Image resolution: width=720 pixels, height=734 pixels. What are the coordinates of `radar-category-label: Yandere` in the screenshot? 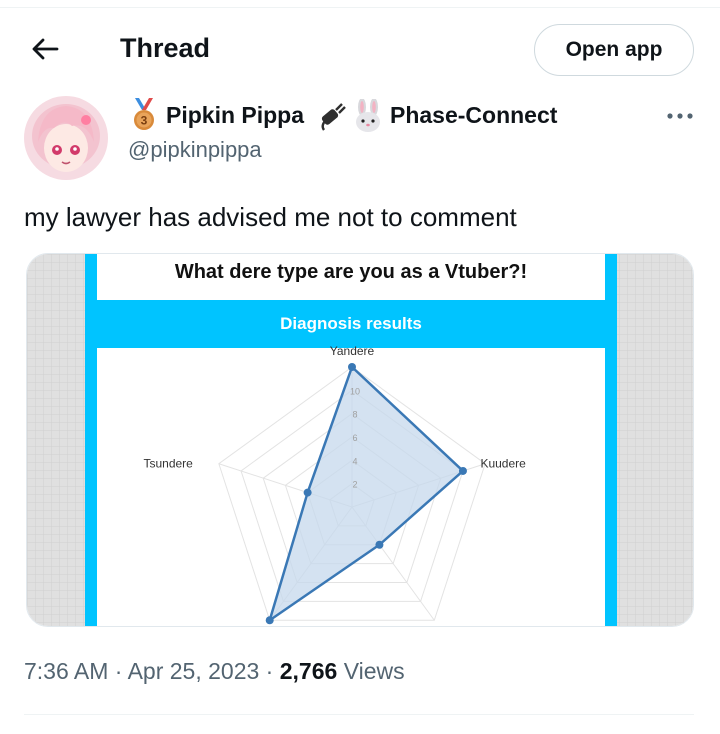 It's located at (352, 351).